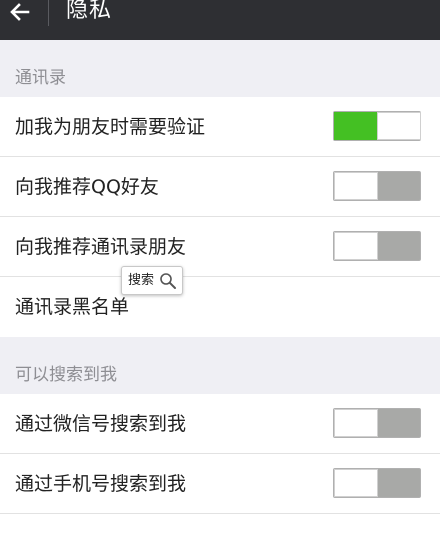 This screenshot has height=533, width=440. I want to click on row-search-by-wechat-id: 通过微信号搜索到我, so click(220, 424).